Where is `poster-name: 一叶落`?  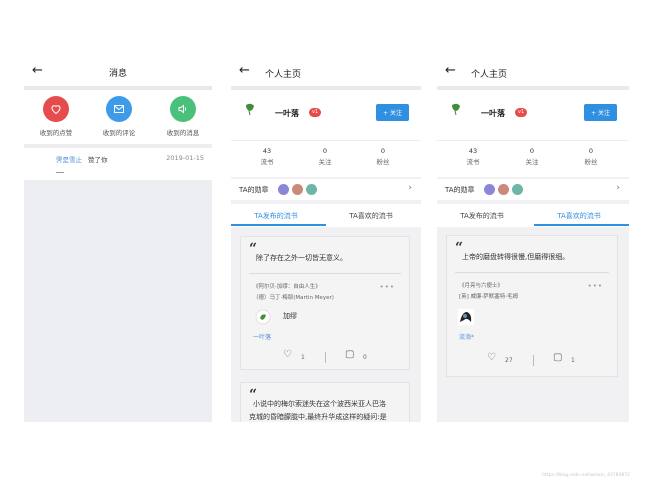
poster-name: 一叶落 is located at coordinates (262, 336).